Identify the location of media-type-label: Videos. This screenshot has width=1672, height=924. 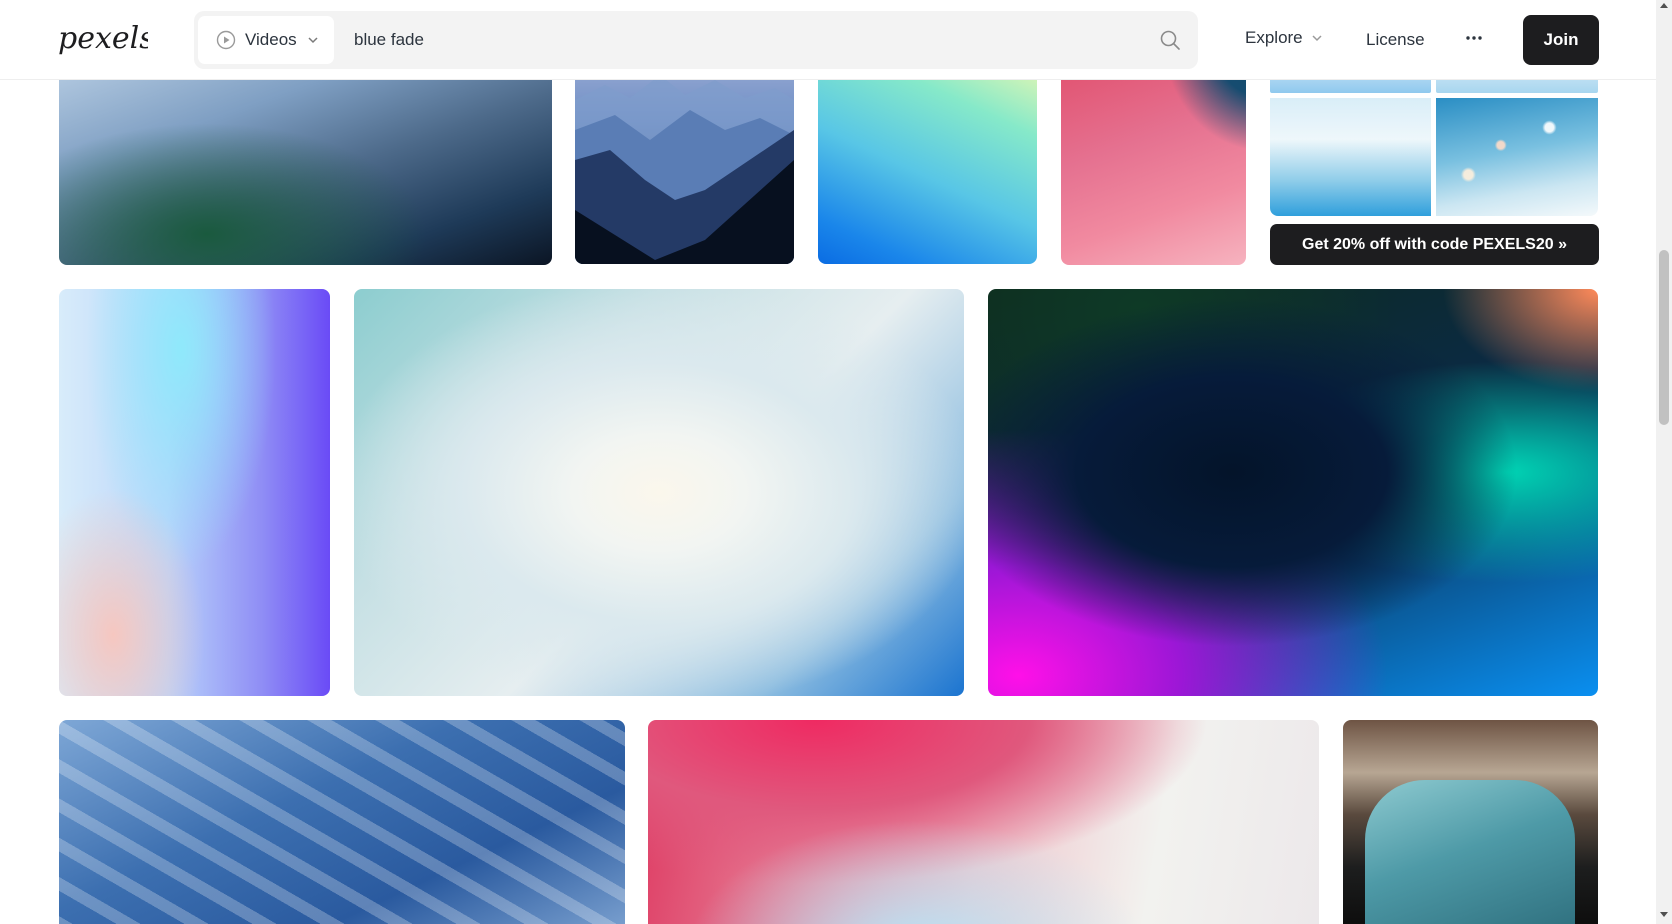
(271, 40).